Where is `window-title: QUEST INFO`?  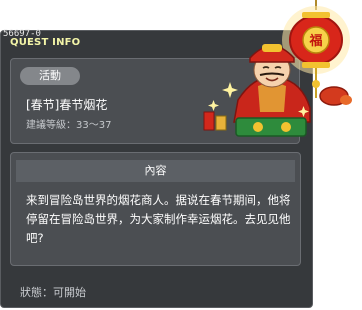
window-title: QUEST INFO is located at coordinates (45, 42).